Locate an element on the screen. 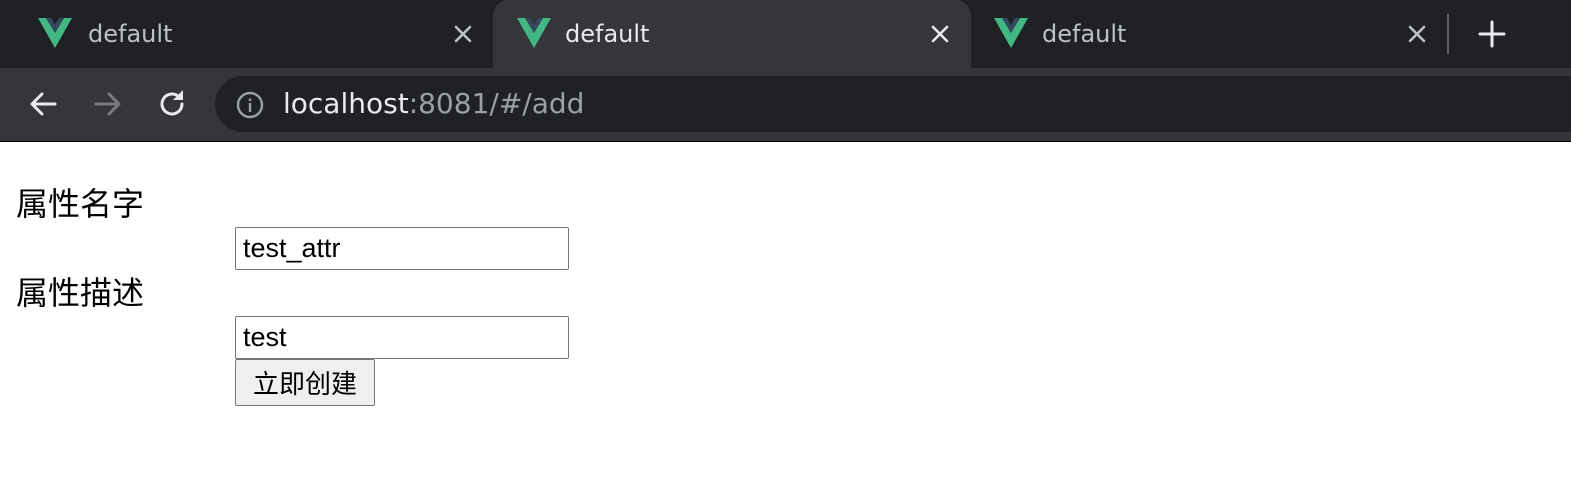 This screenshot has height=493, width=1571. create-button: 立即创建 is located at coordinates (305, 382).